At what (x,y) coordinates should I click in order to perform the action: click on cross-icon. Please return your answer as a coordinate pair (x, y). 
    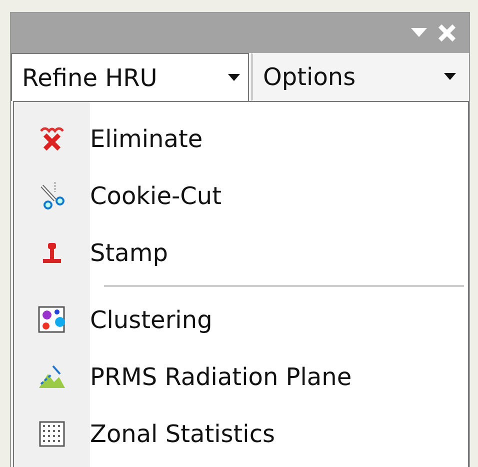
    Looking at the image, I should click on (52, 139).